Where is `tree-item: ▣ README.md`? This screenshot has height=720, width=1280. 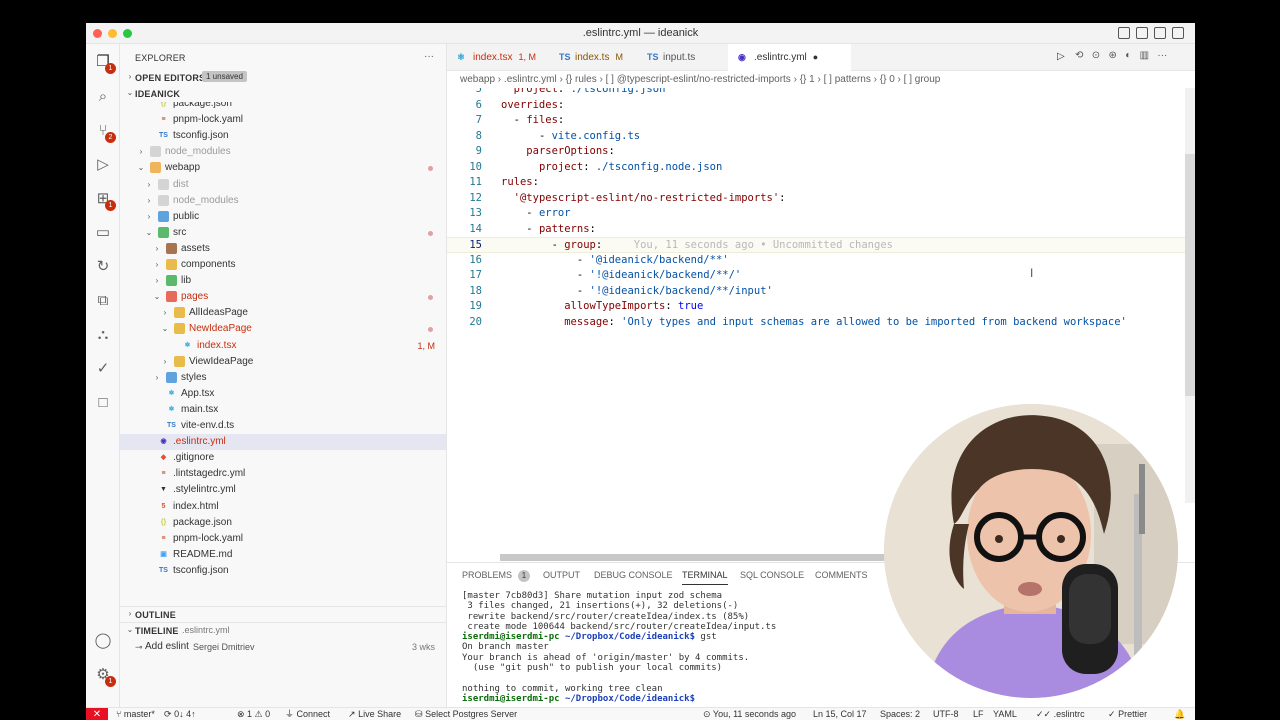
tree-item: ▣ README.md is located at coordinates (283, 555).